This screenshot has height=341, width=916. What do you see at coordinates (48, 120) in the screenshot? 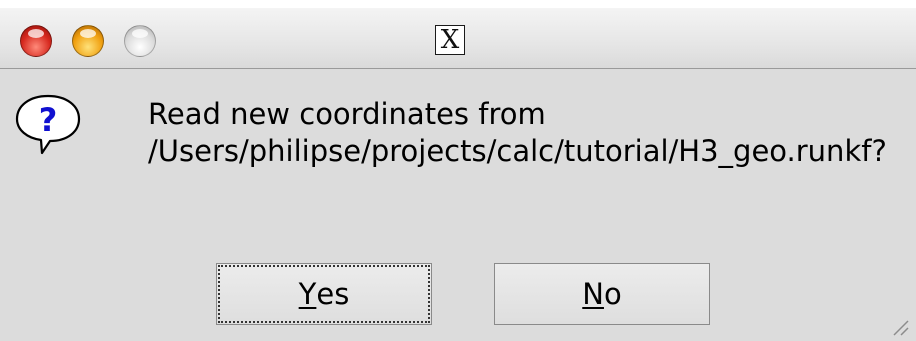
I see `question-mark-glyph: ?` at bounding box center [48, 120].